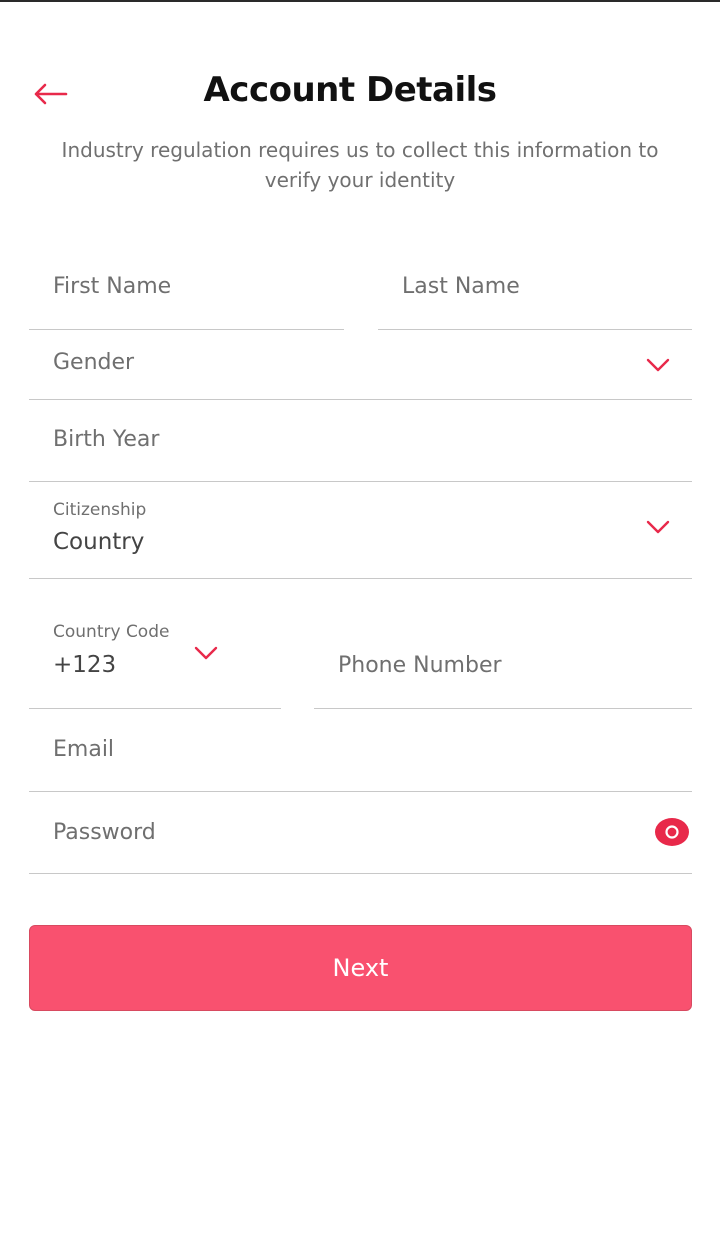 The image size is (720, 1245). Describe the element at coordinates (360, 968) in the screenshot. I see `next-button: Next` at that location.